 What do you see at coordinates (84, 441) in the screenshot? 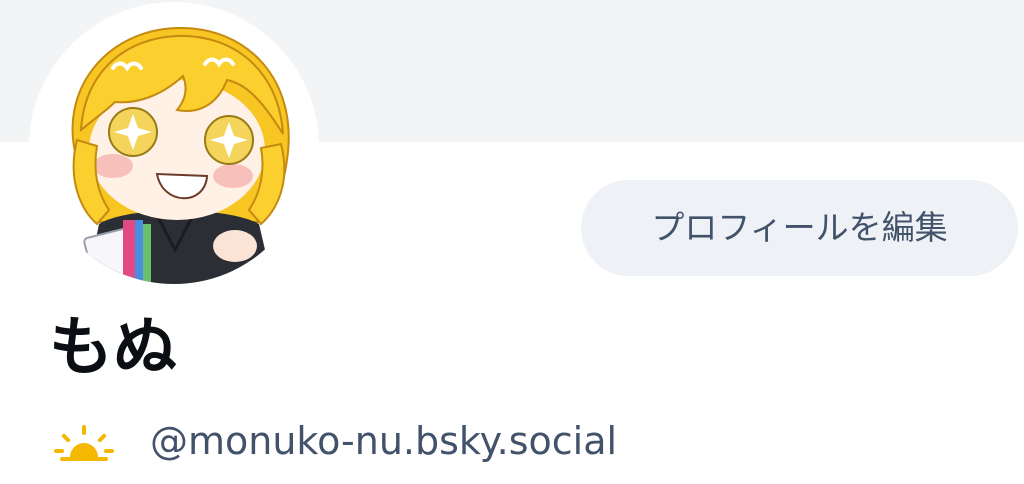
I see `sun-icon` at bounding box center [84, 441].